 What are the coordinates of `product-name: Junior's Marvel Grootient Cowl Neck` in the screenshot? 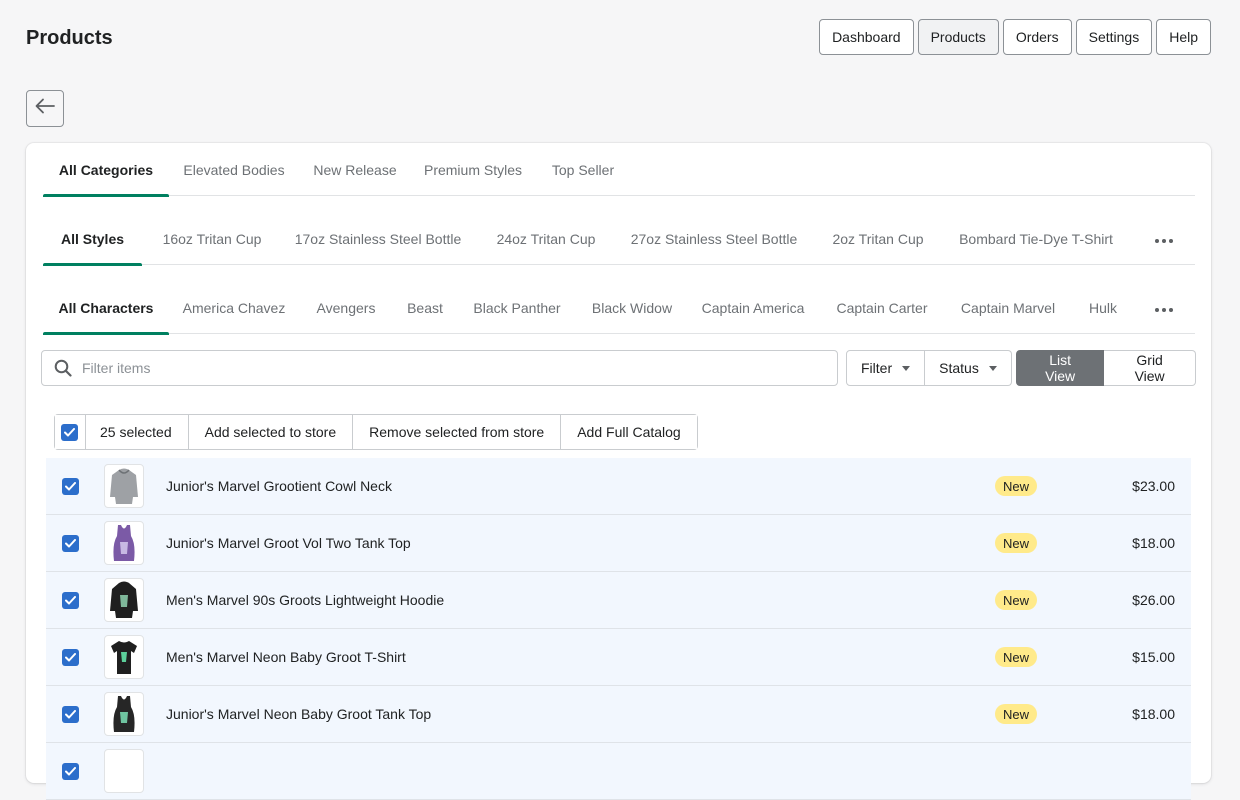 It's located at (279, 486).